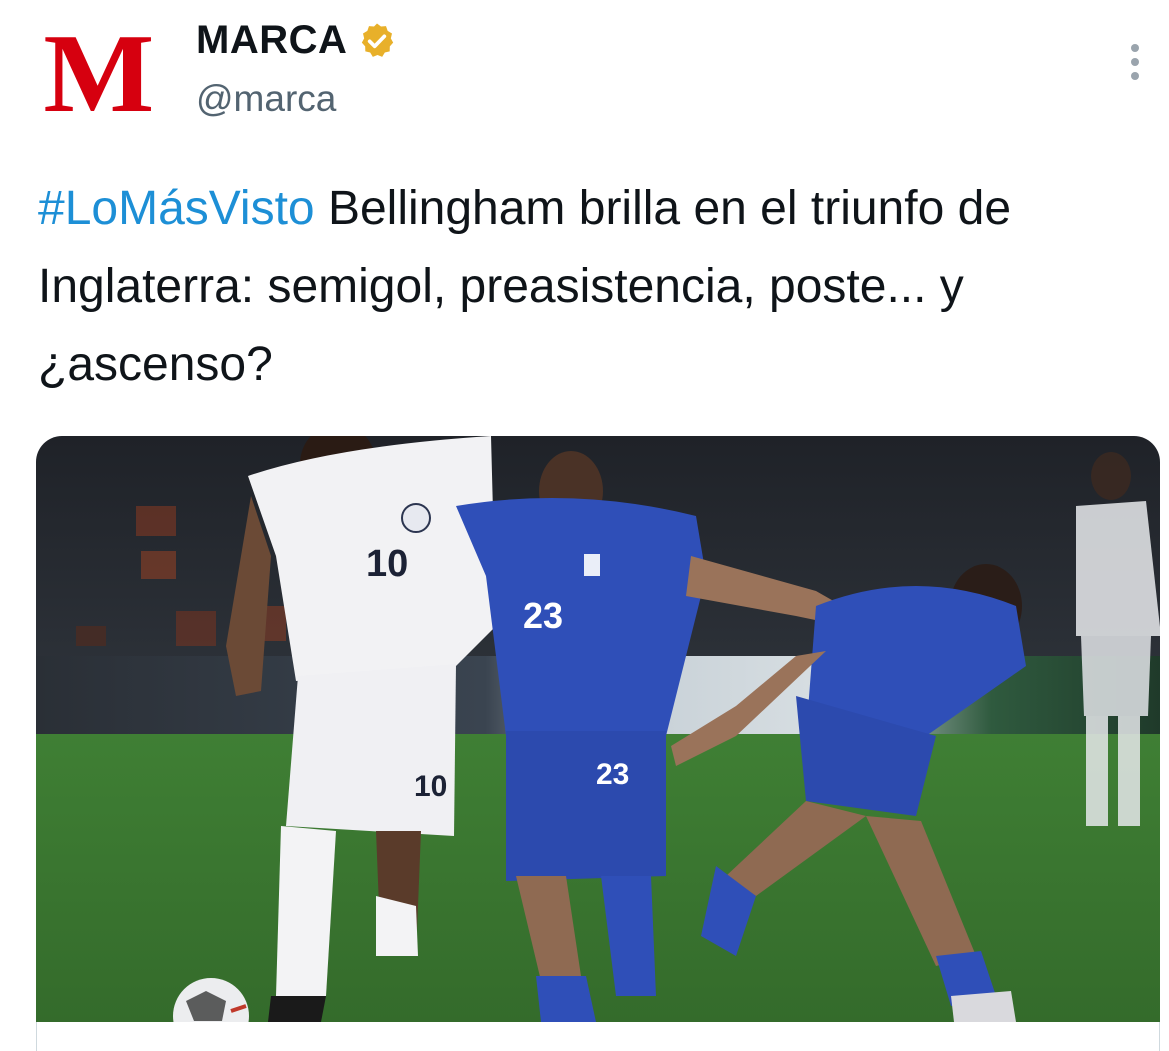 The width and height of the screenshot is (1169, 1051). I want to click on verified-badge-icon, so click(377, 41).